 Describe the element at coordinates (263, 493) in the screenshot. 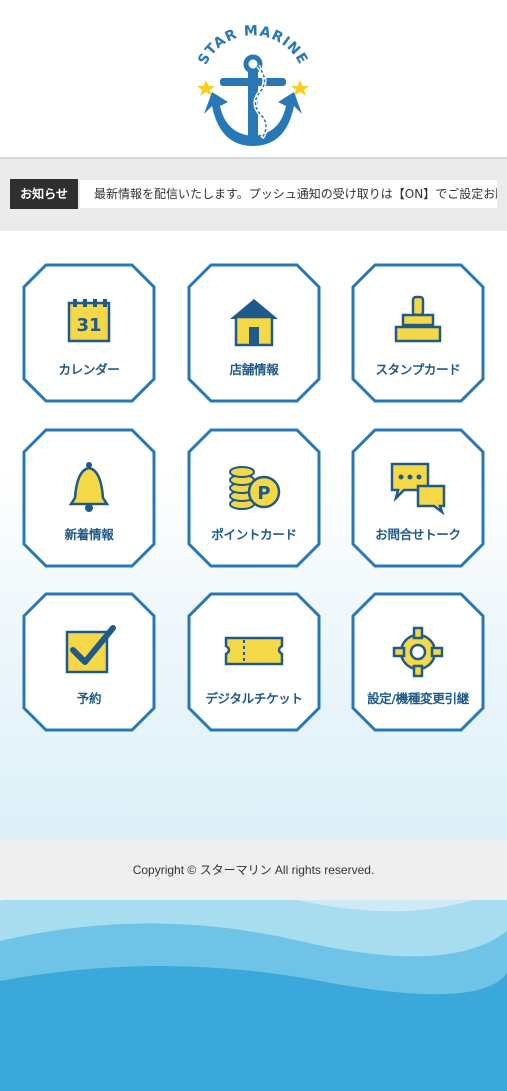

I see `svg-text: P` at that location.